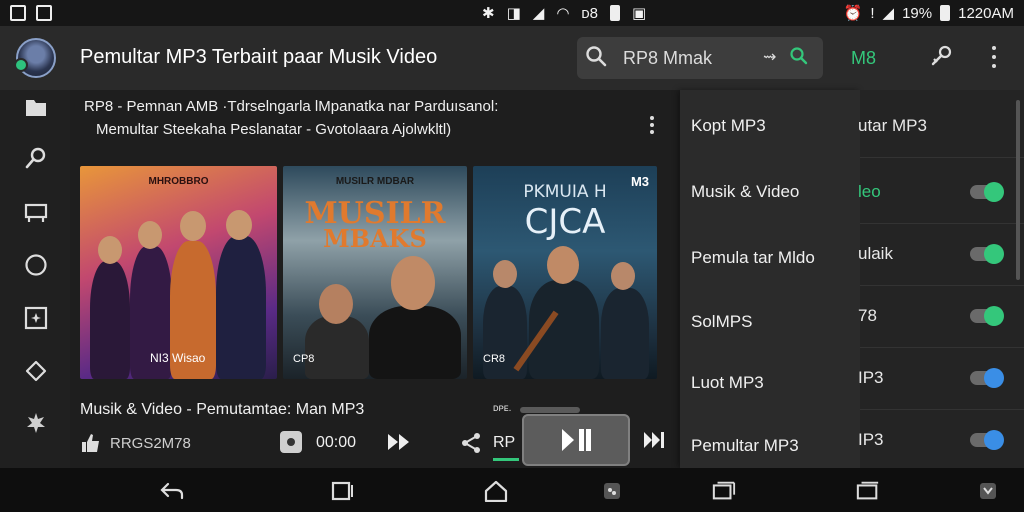 The width and height of the screenshot is (1024, 512). What do you see at coordinates (506, 459) in the screenshot?
I see `rp-indicator` at bounding box center [506, 459].